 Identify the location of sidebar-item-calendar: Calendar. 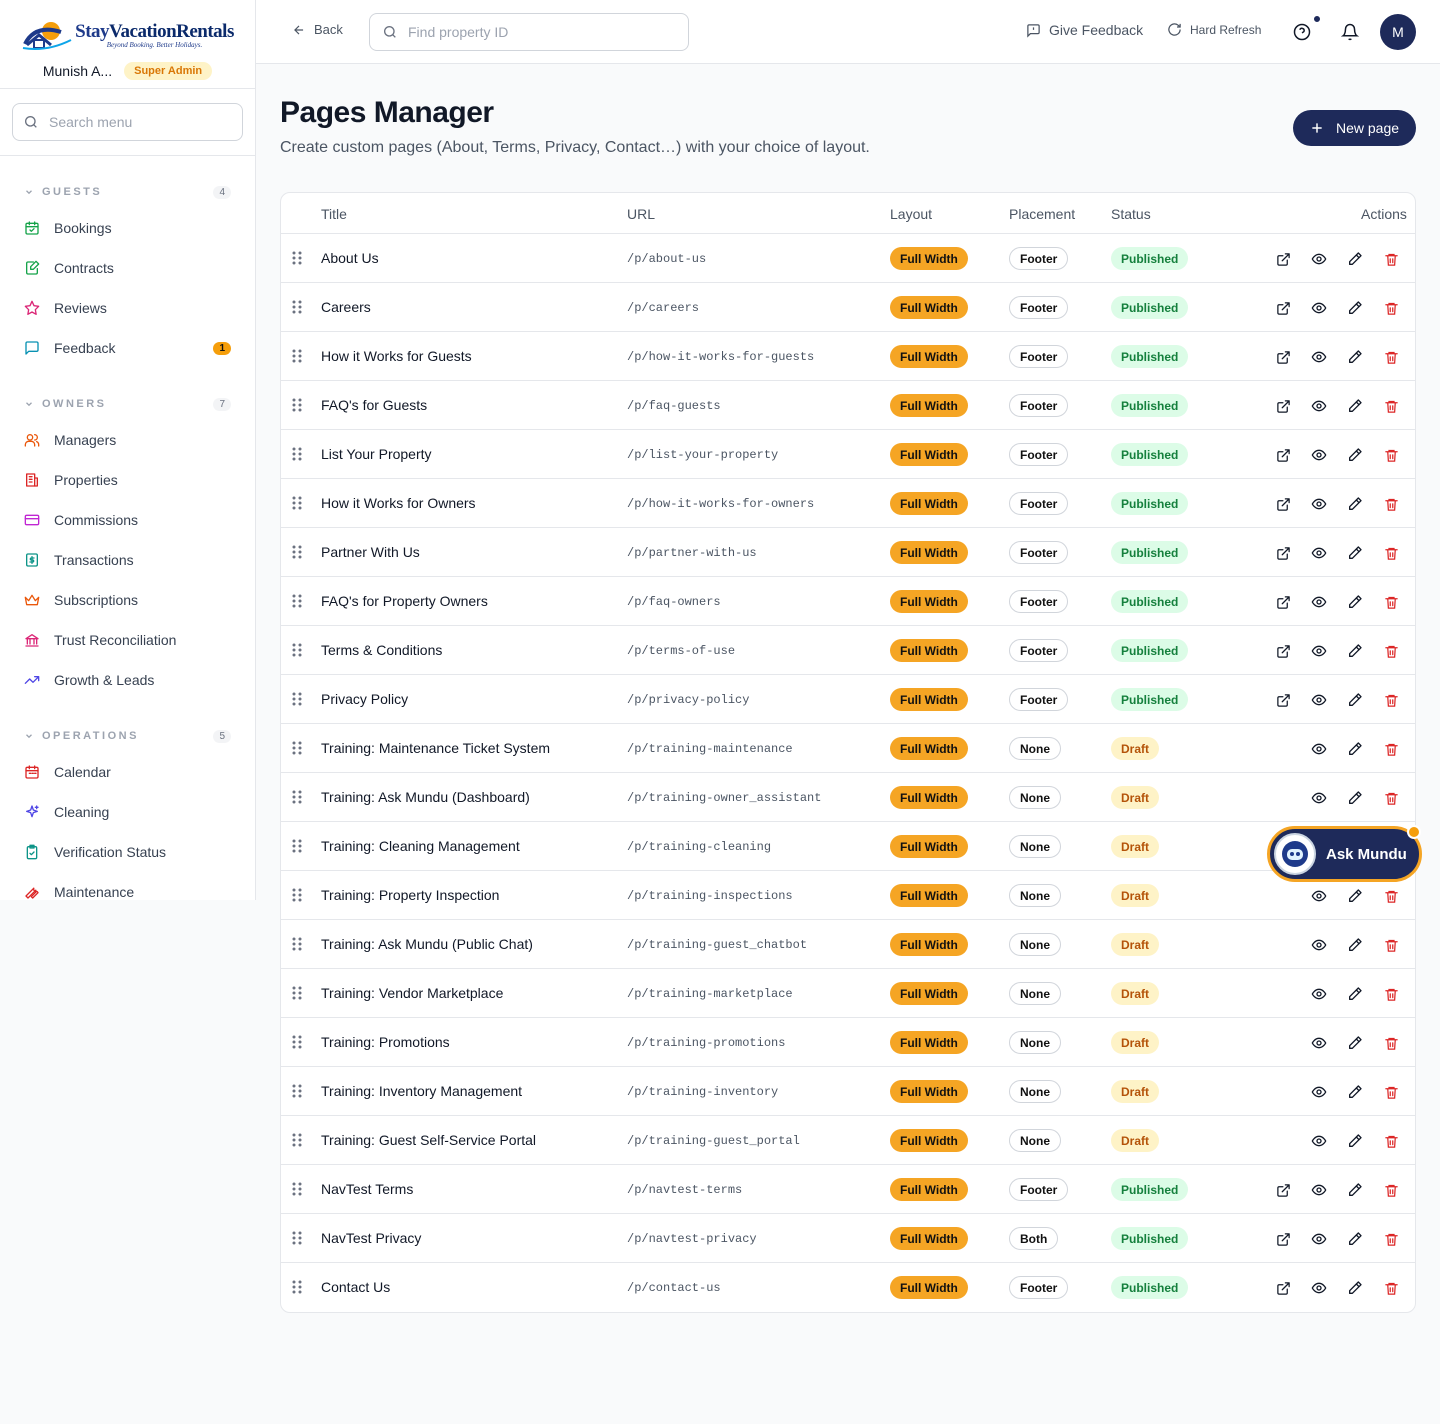
(127, 772).